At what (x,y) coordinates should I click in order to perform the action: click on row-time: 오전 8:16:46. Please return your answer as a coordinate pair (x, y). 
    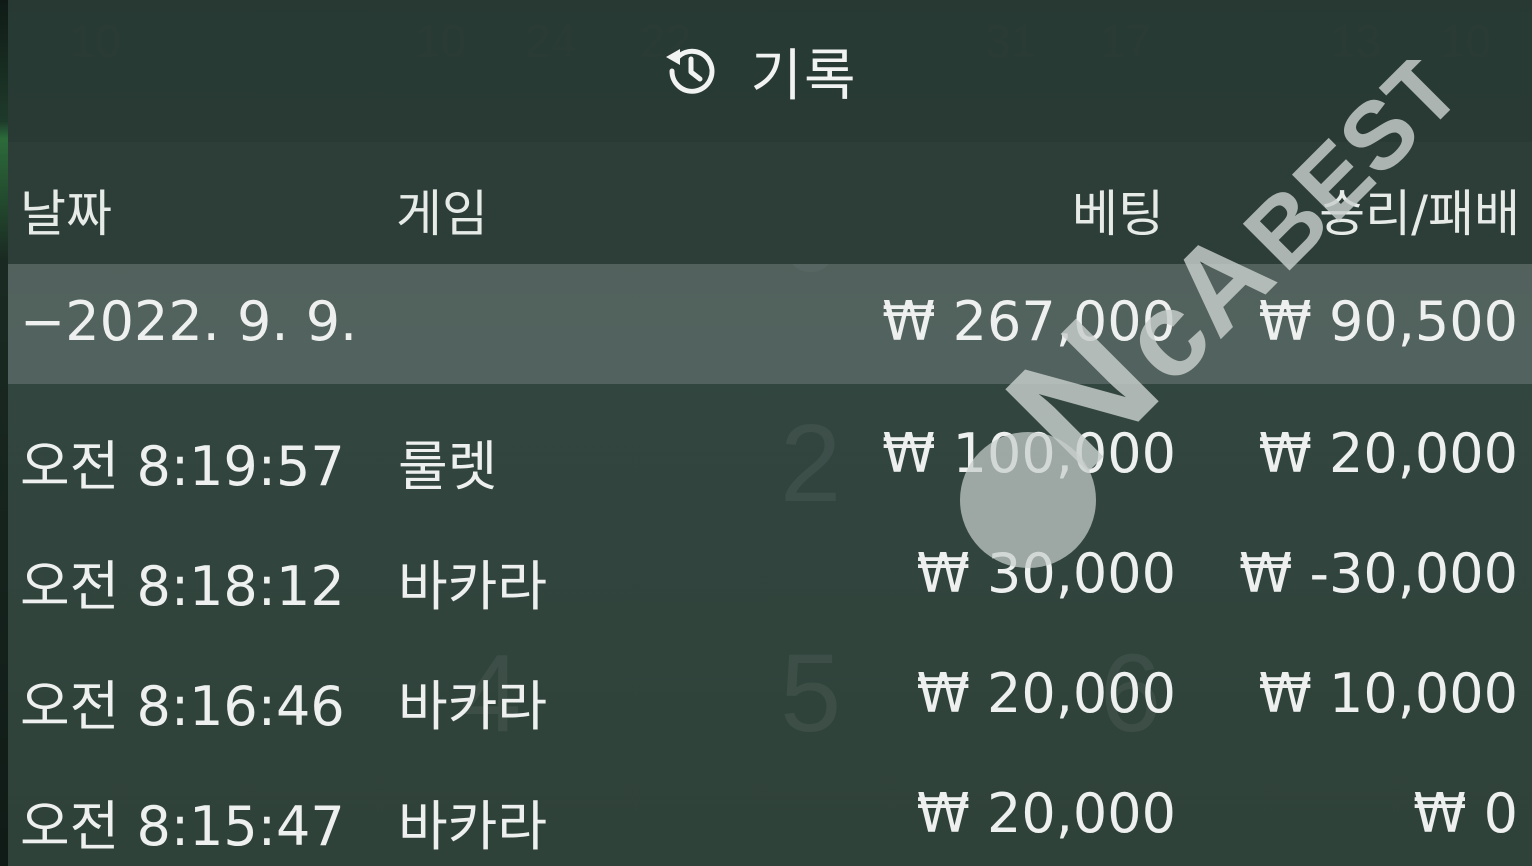
    Looking at the image, I should click on (182, 706).